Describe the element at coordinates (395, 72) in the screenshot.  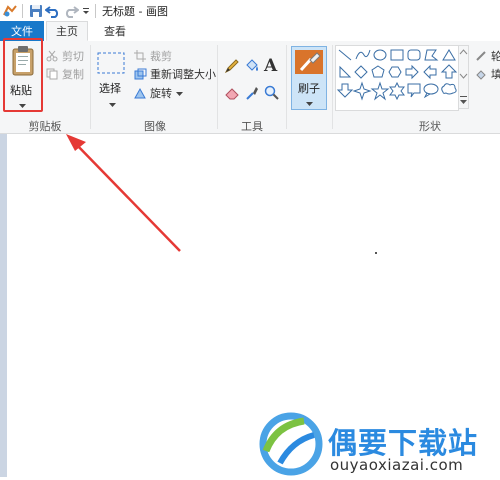
I see `shape-hexagon-icon` at that location.